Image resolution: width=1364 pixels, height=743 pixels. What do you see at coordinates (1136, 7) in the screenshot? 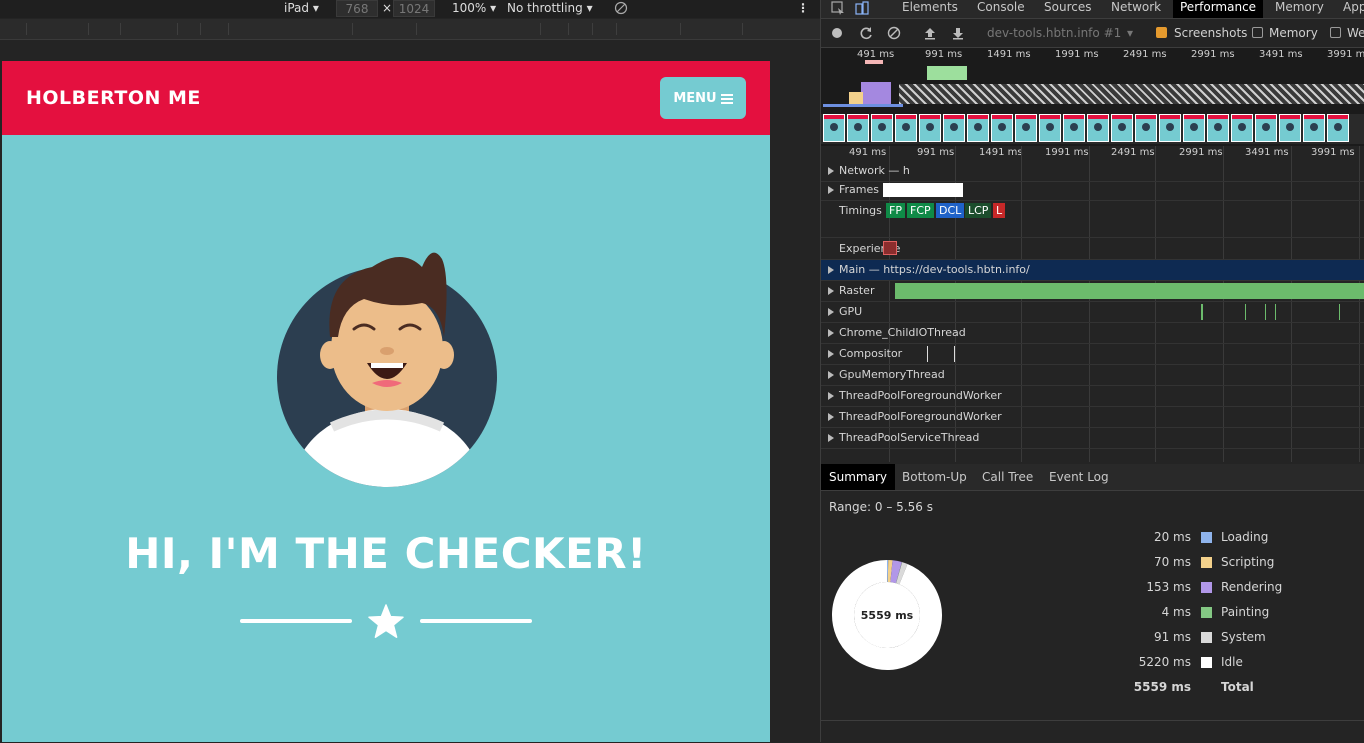
I see `tab-network: Network` at bounding box center [1136, 7].